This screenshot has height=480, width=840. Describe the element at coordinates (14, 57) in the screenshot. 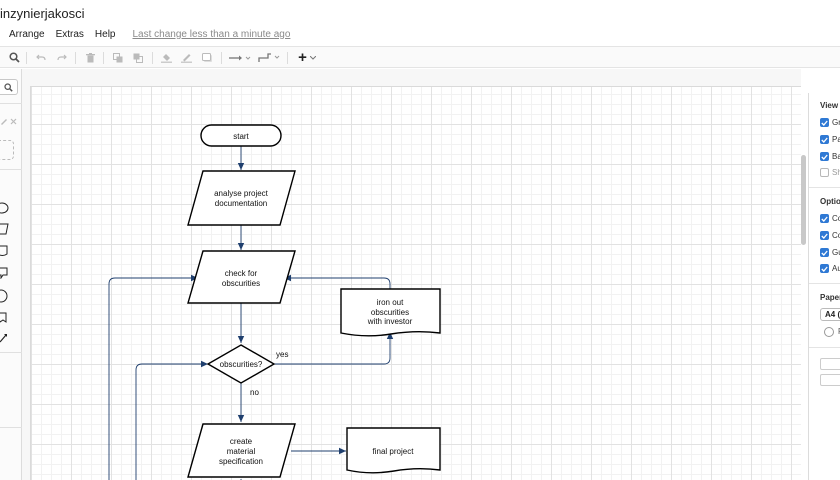

I see `zoom-icon` at that location.